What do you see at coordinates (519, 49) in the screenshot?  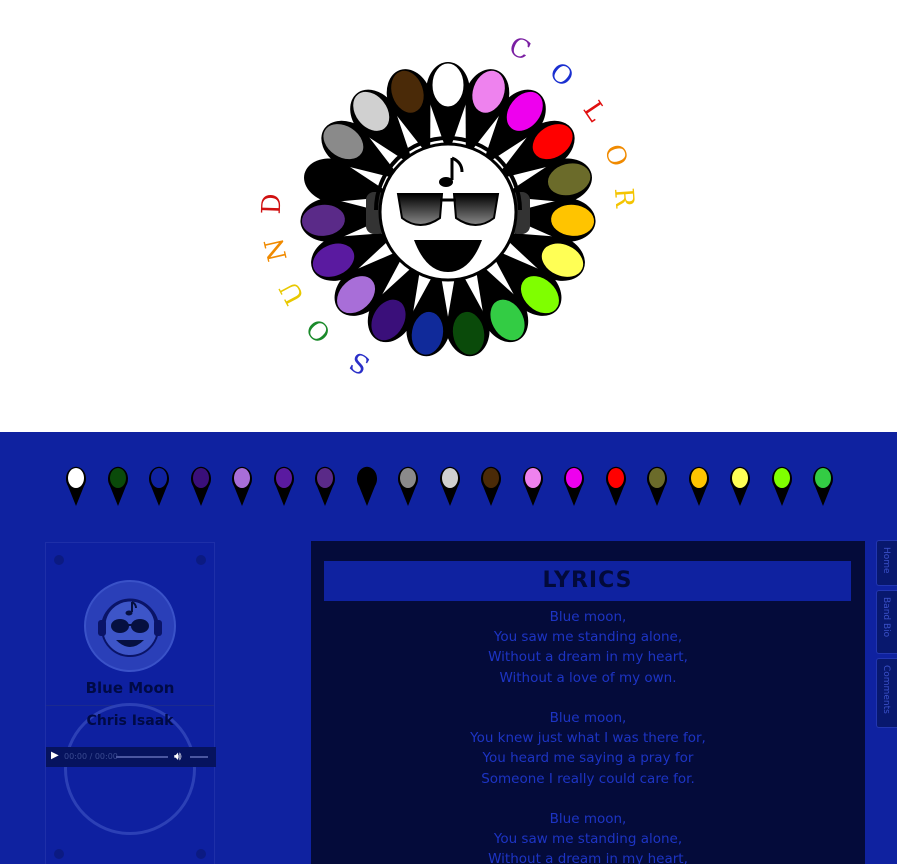 I see `logo-color-letter: C` at bounding box center [519, 49].